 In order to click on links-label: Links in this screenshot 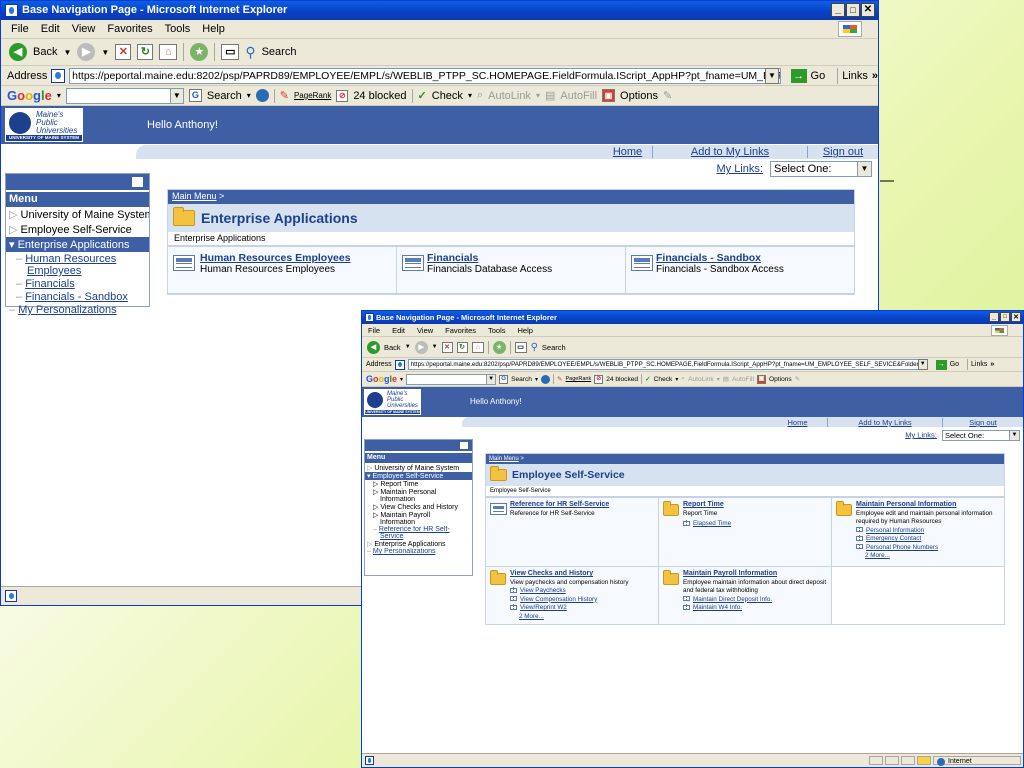, I will do `click(855, 76)`.